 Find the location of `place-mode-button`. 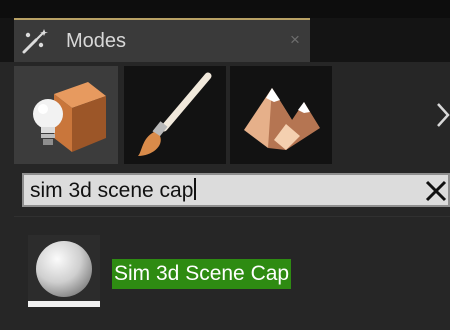

place-mode-button is located at coordinates (66, 115).